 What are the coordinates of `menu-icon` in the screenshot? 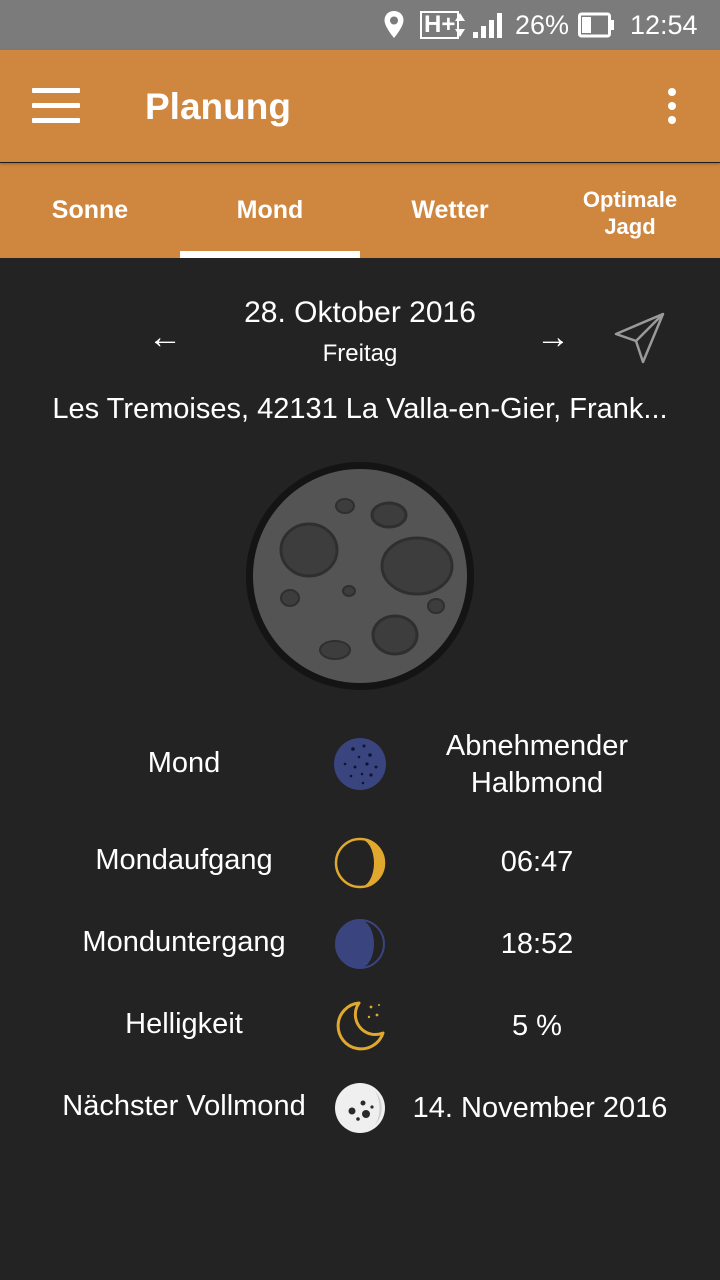 It's located at (56, 106).